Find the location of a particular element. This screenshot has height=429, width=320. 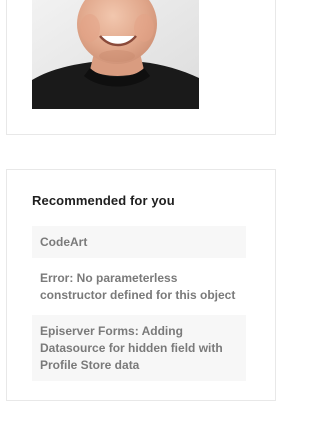

recommended-title: Recommended for you is located at coordinates (103, 200).